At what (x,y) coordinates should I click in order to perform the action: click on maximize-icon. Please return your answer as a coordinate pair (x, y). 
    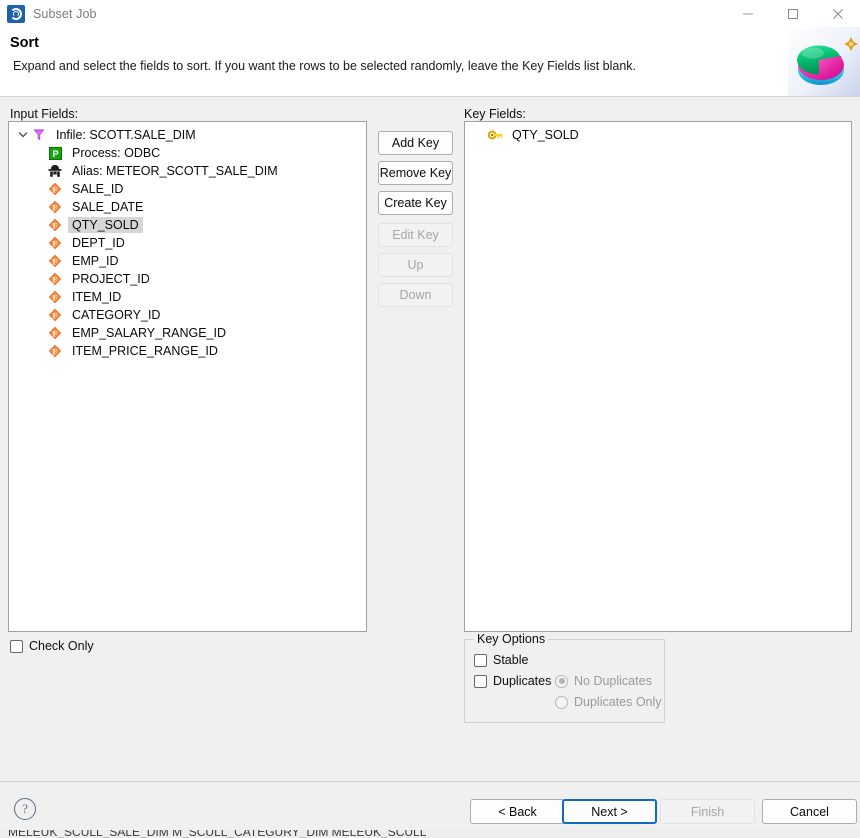
    Looking at the image, I should click on (792, 13).